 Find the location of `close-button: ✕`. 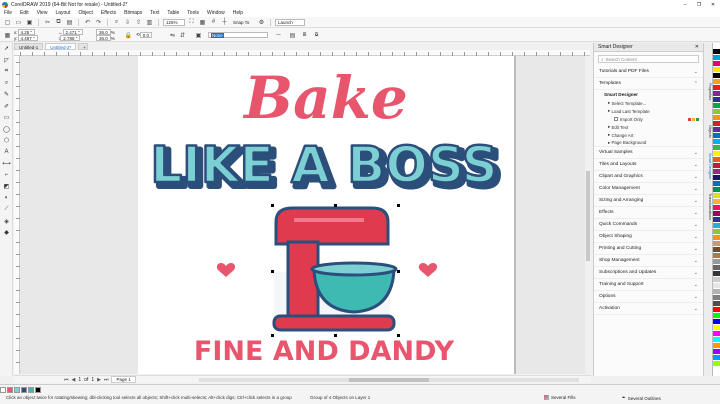

close-button: ✕ is located at coordinates (713, 4).